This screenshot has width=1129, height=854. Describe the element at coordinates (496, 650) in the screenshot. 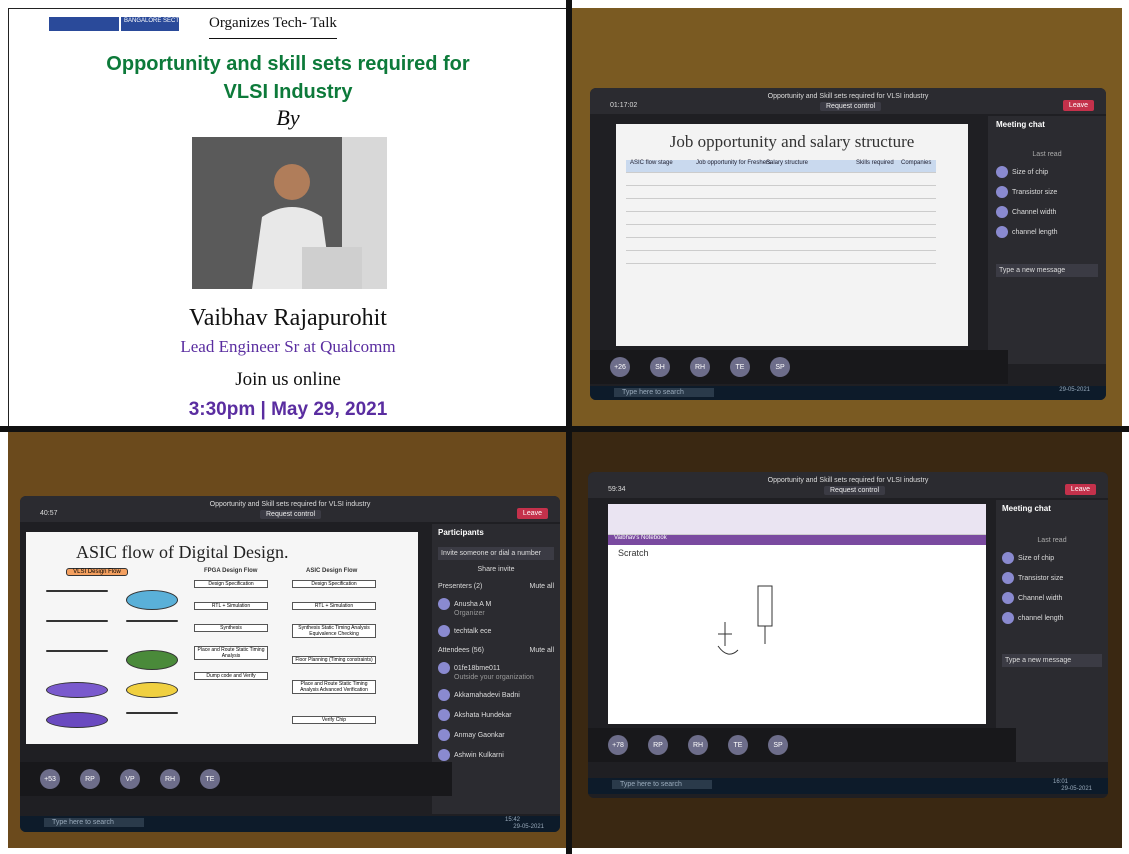

I see `attendees-header: Attendees (56) Mute all` at that location.